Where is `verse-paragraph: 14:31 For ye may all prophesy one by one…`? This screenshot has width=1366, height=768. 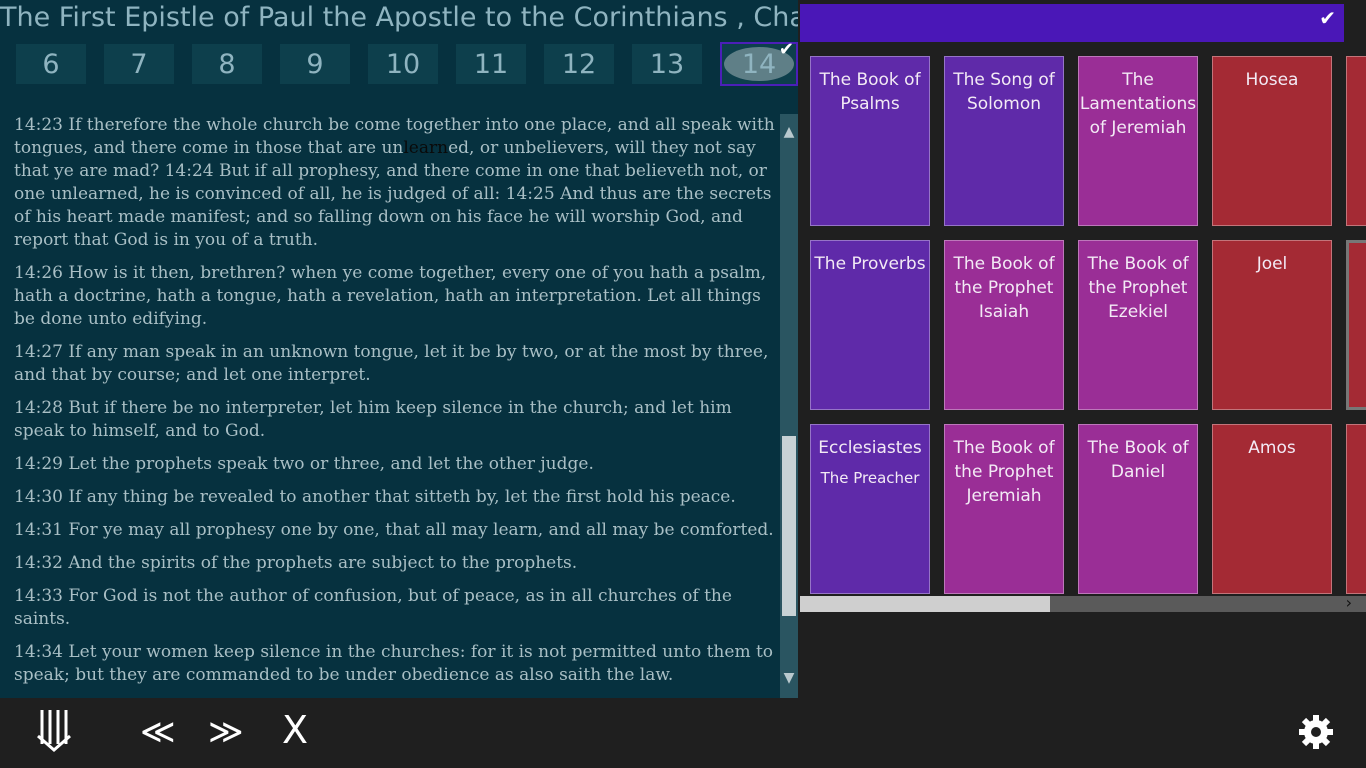 verse-paragraph: 14:31 For ye may all prophesy one by one… is located at coordinates (397, 530).